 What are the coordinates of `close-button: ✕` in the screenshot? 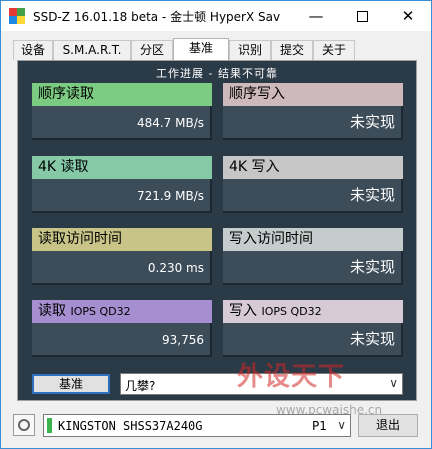 It's located at (408, 16).